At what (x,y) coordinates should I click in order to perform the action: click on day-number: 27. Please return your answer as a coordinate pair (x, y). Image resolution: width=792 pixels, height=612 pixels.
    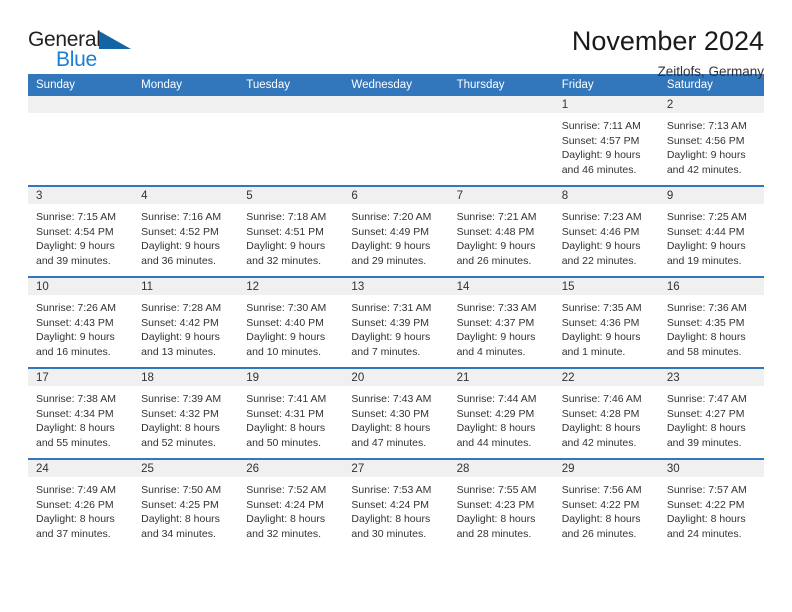
    Looking at the image, I should click on (396, 468).